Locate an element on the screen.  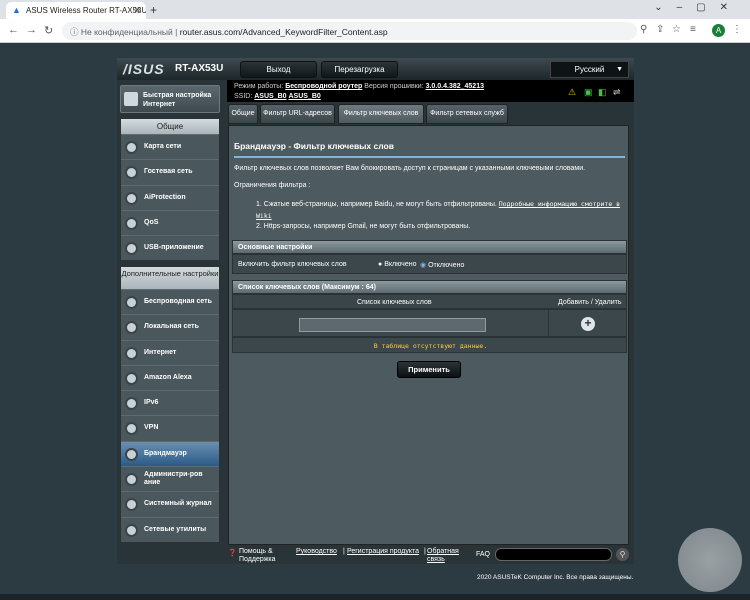
sidebar-item-label: Сетевые утилиты is located at coordinates (175, 529).